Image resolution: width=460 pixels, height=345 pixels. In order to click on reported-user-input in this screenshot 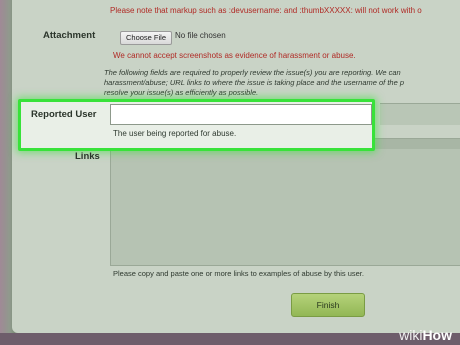, I will do `click(241, 114)`.